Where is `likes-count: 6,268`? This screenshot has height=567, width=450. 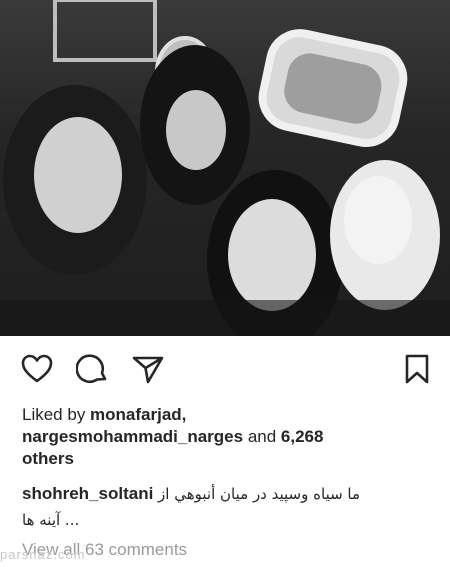
likes-count: 6,268 is located at coordinates (302, 436).